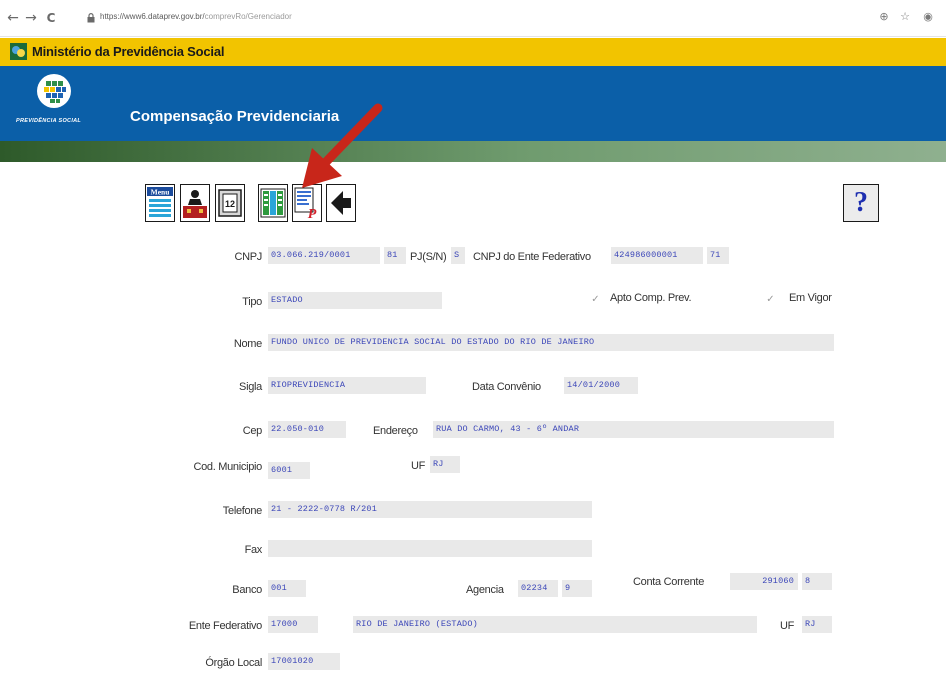  I want to click on green-band, so click(473, 151).